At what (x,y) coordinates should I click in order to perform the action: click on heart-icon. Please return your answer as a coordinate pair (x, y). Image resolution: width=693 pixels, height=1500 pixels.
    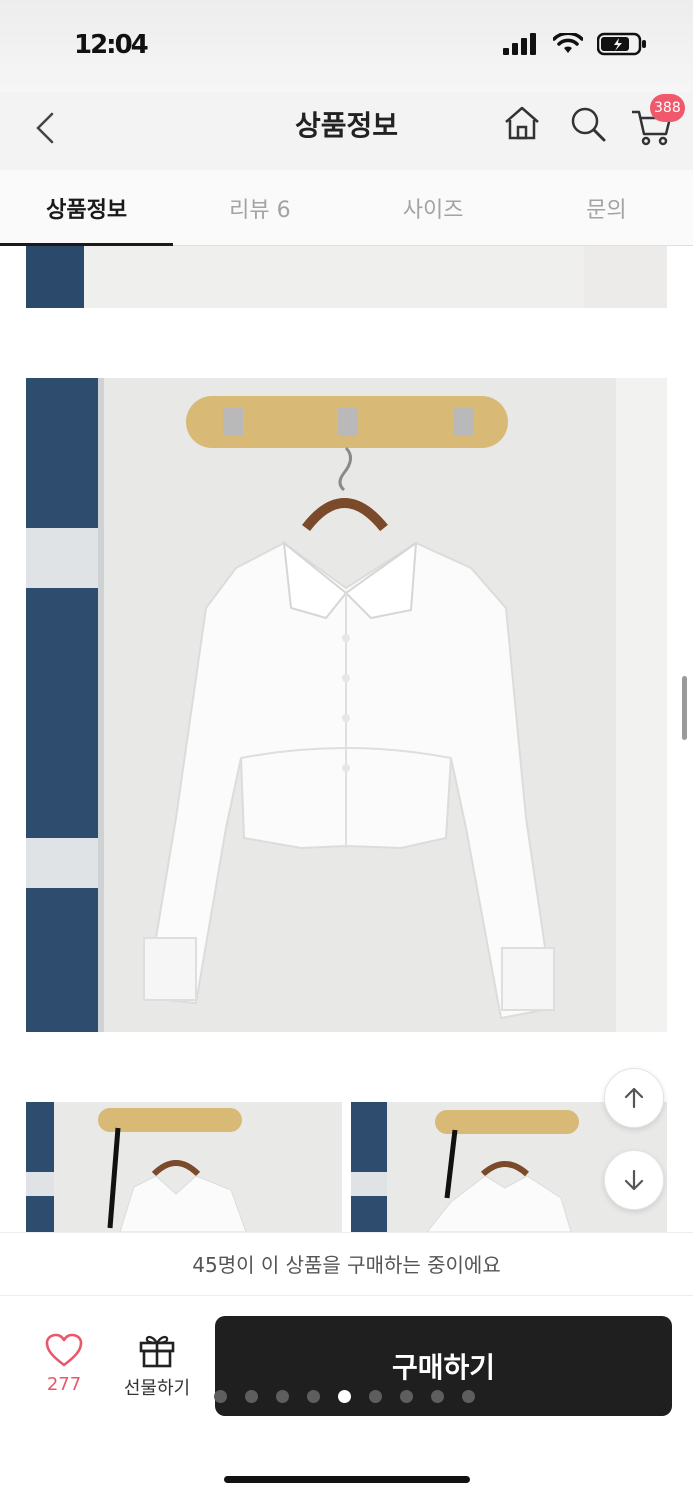
    Looking at the image, I should click on (64, 1350).